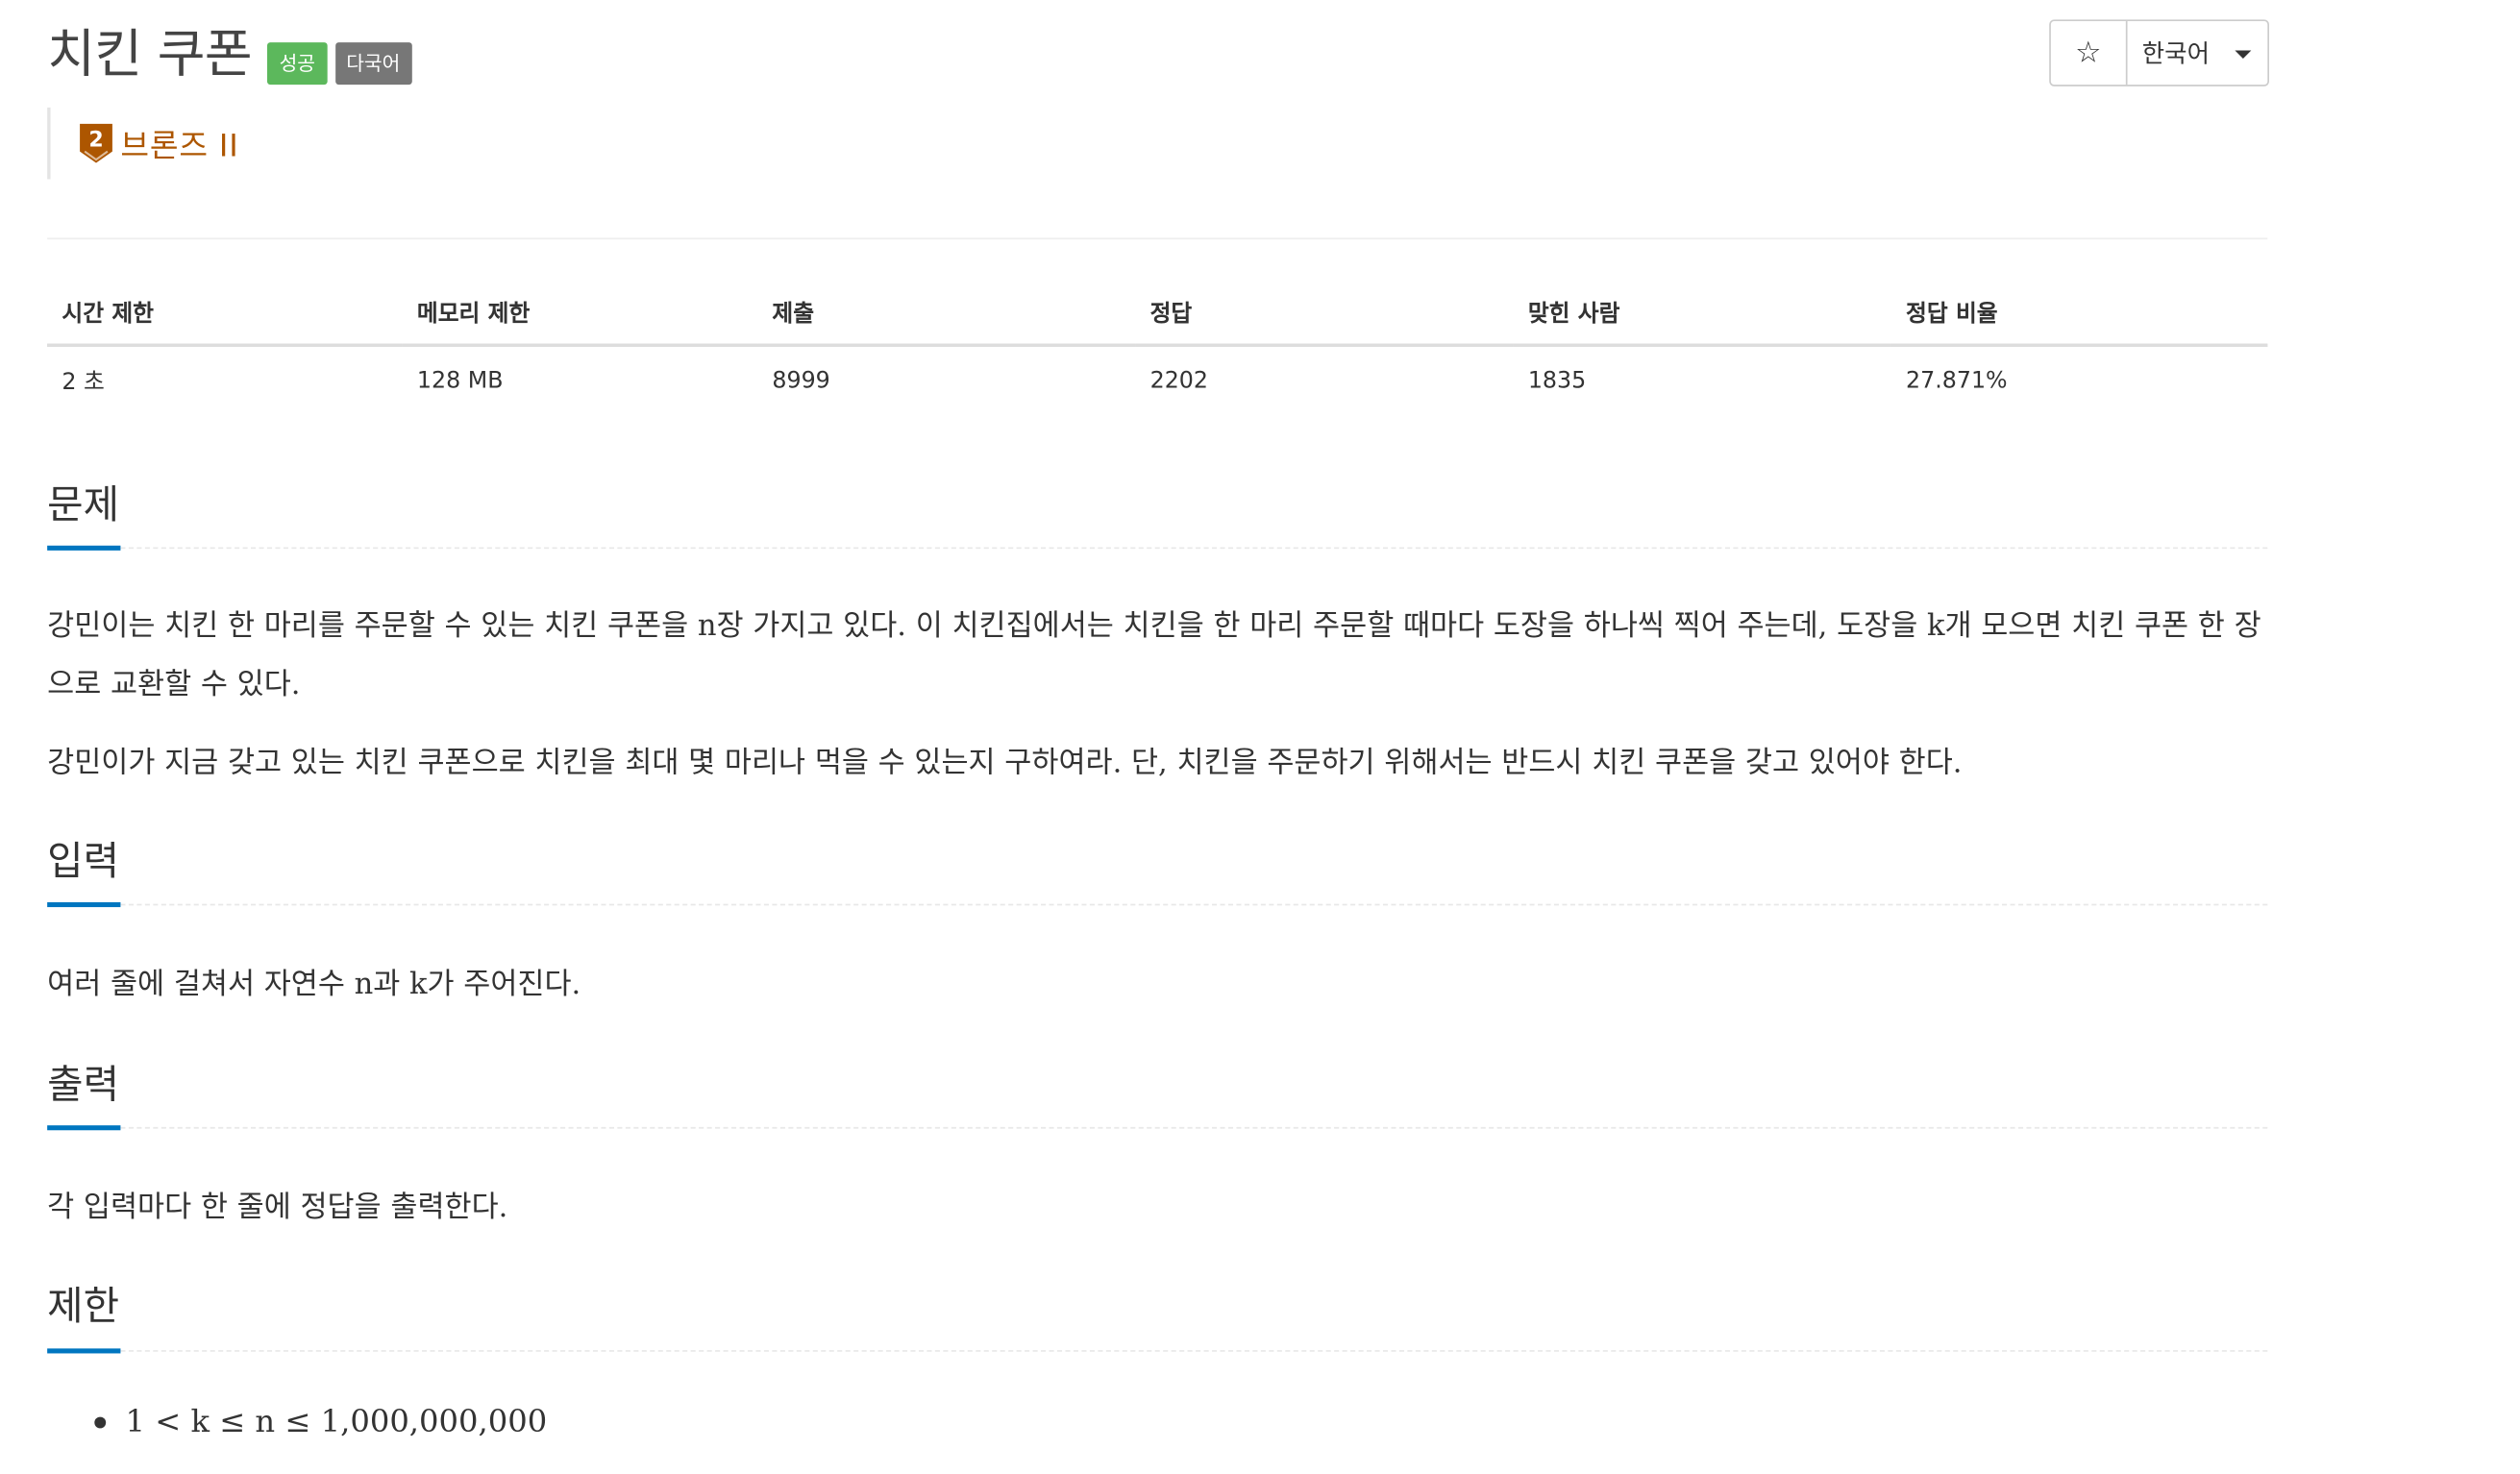 The width and height of the screenshot is (2520, 1474). I want to click on bullet-icon, so click(101, 1422).